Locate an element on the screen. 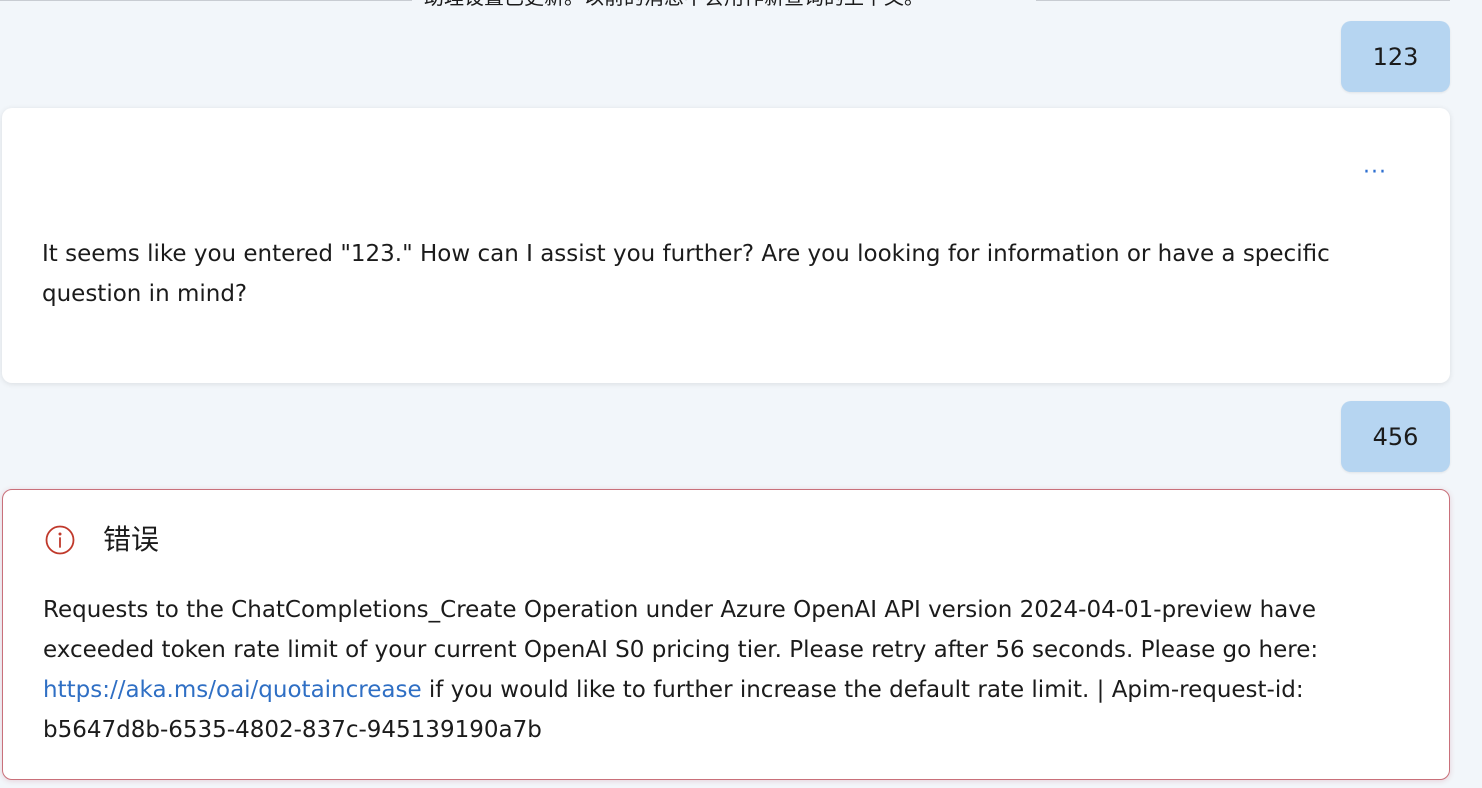 The height and width of the screenshot is (788, 1482). error-title: 错误 is located at coordinates (131, 539).